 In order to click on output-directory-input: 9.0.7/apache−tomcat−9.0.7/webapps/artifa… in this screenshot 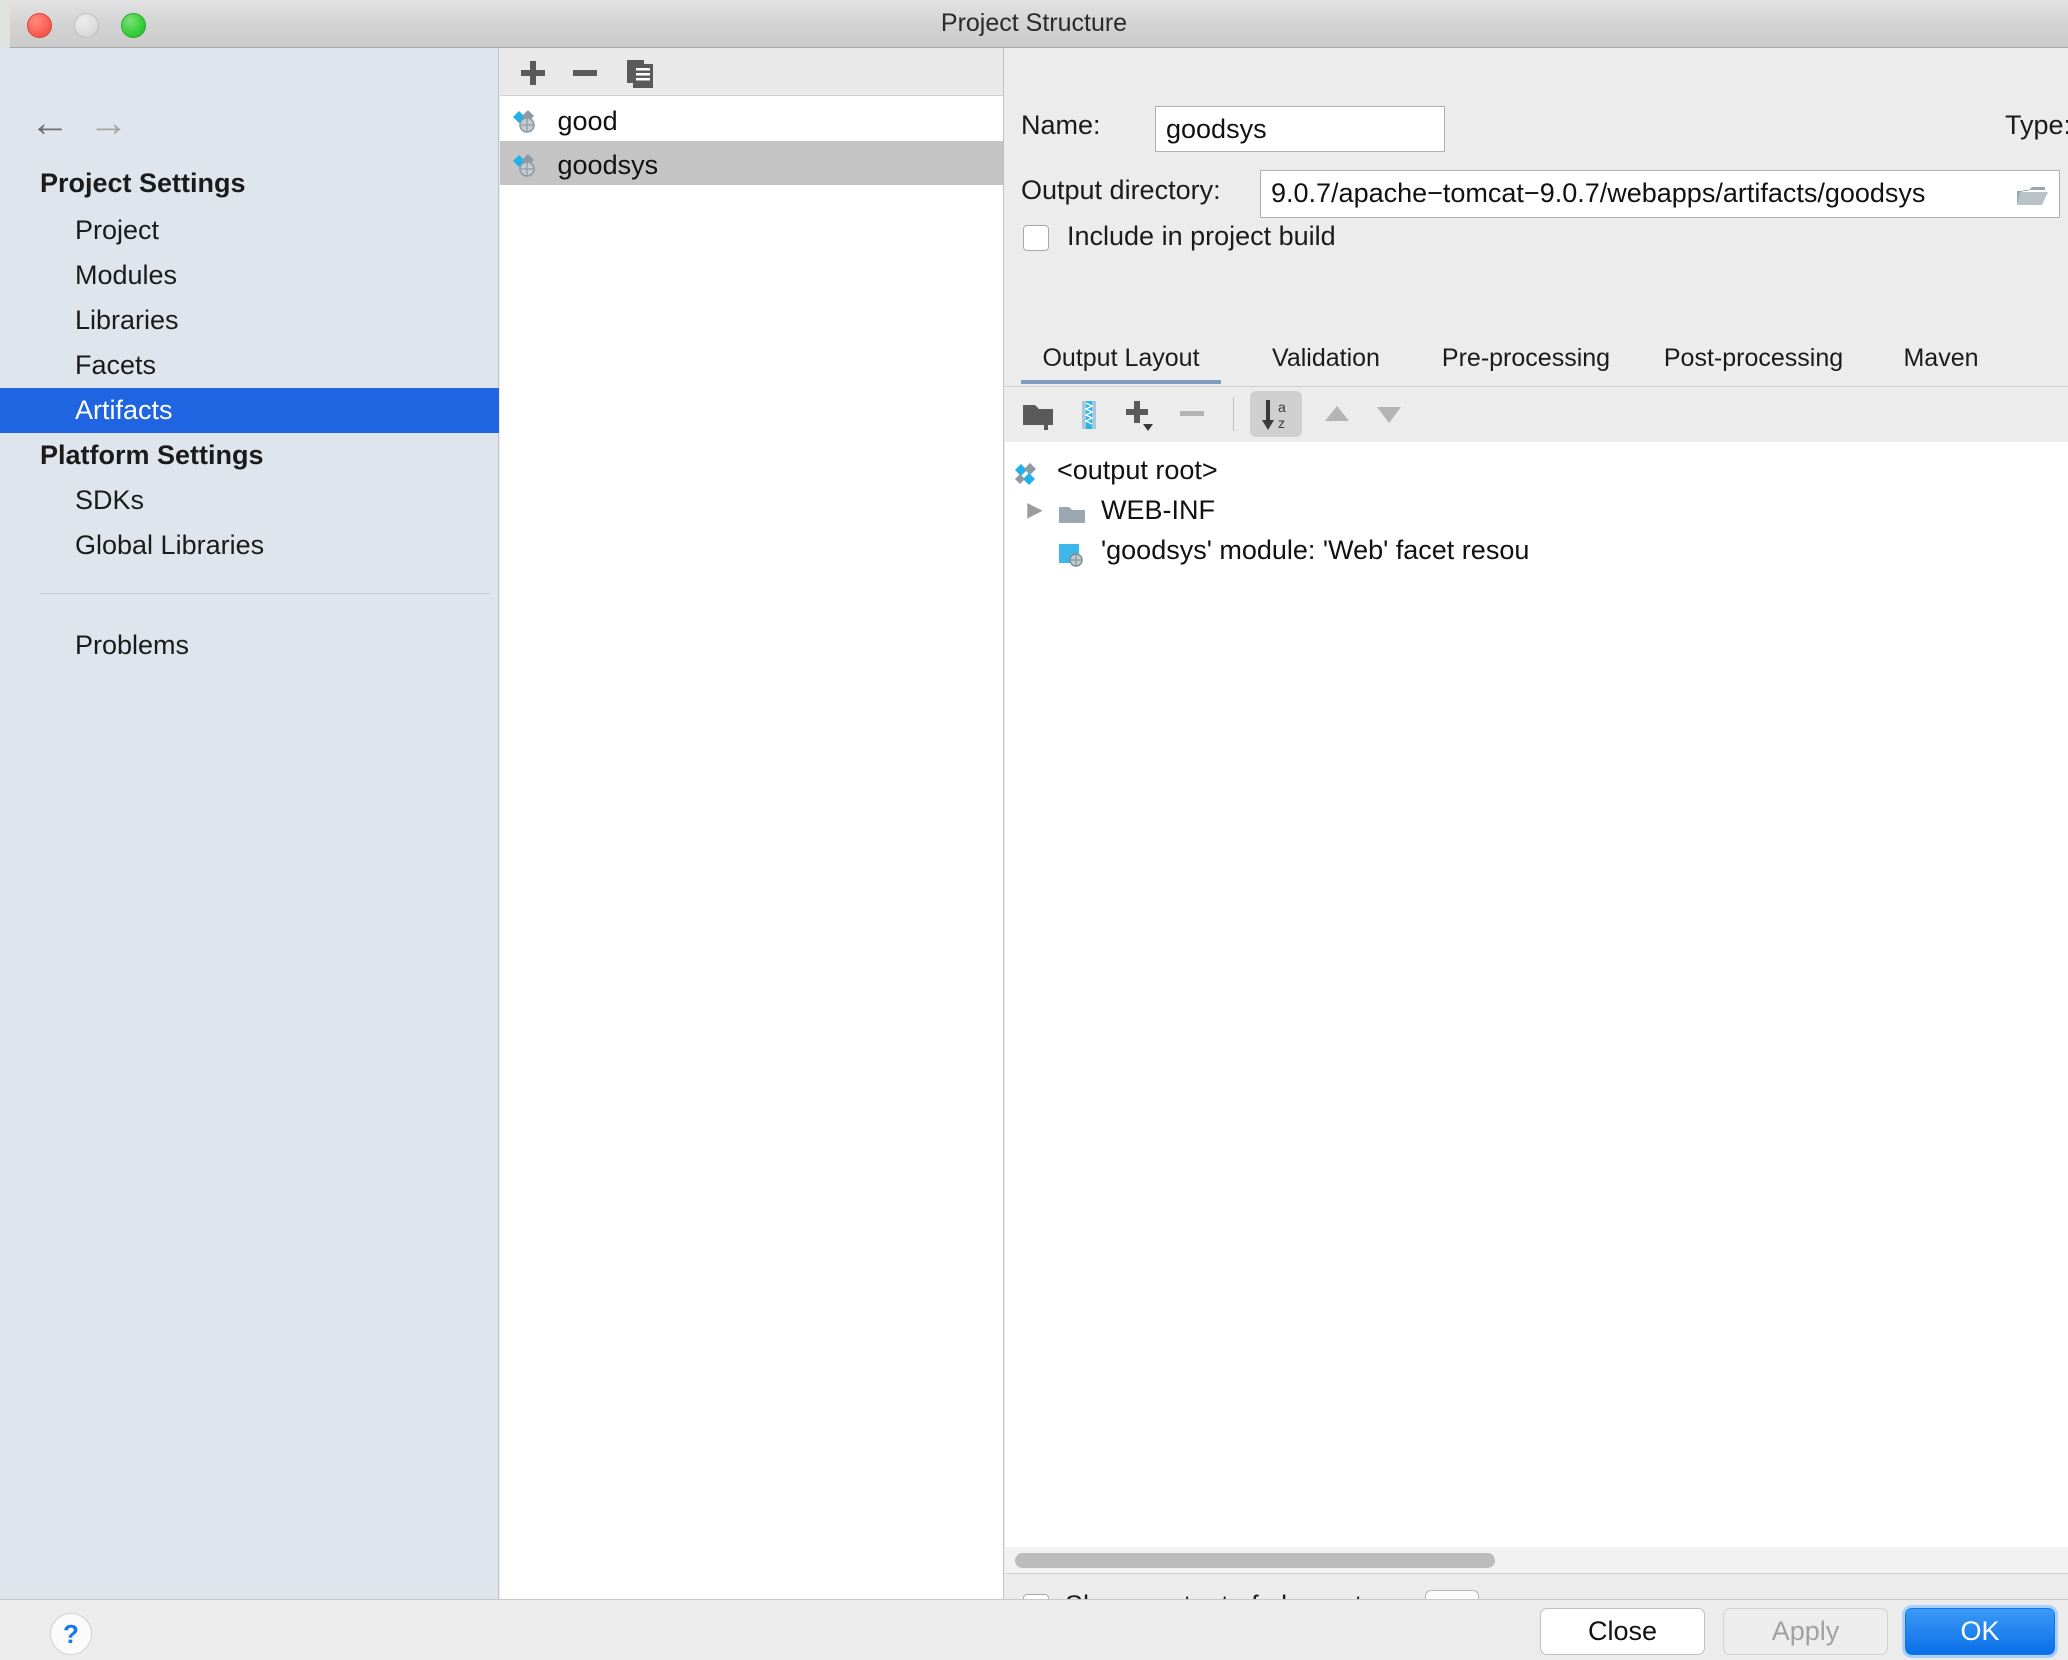, I will do `click(1660, 194)`.